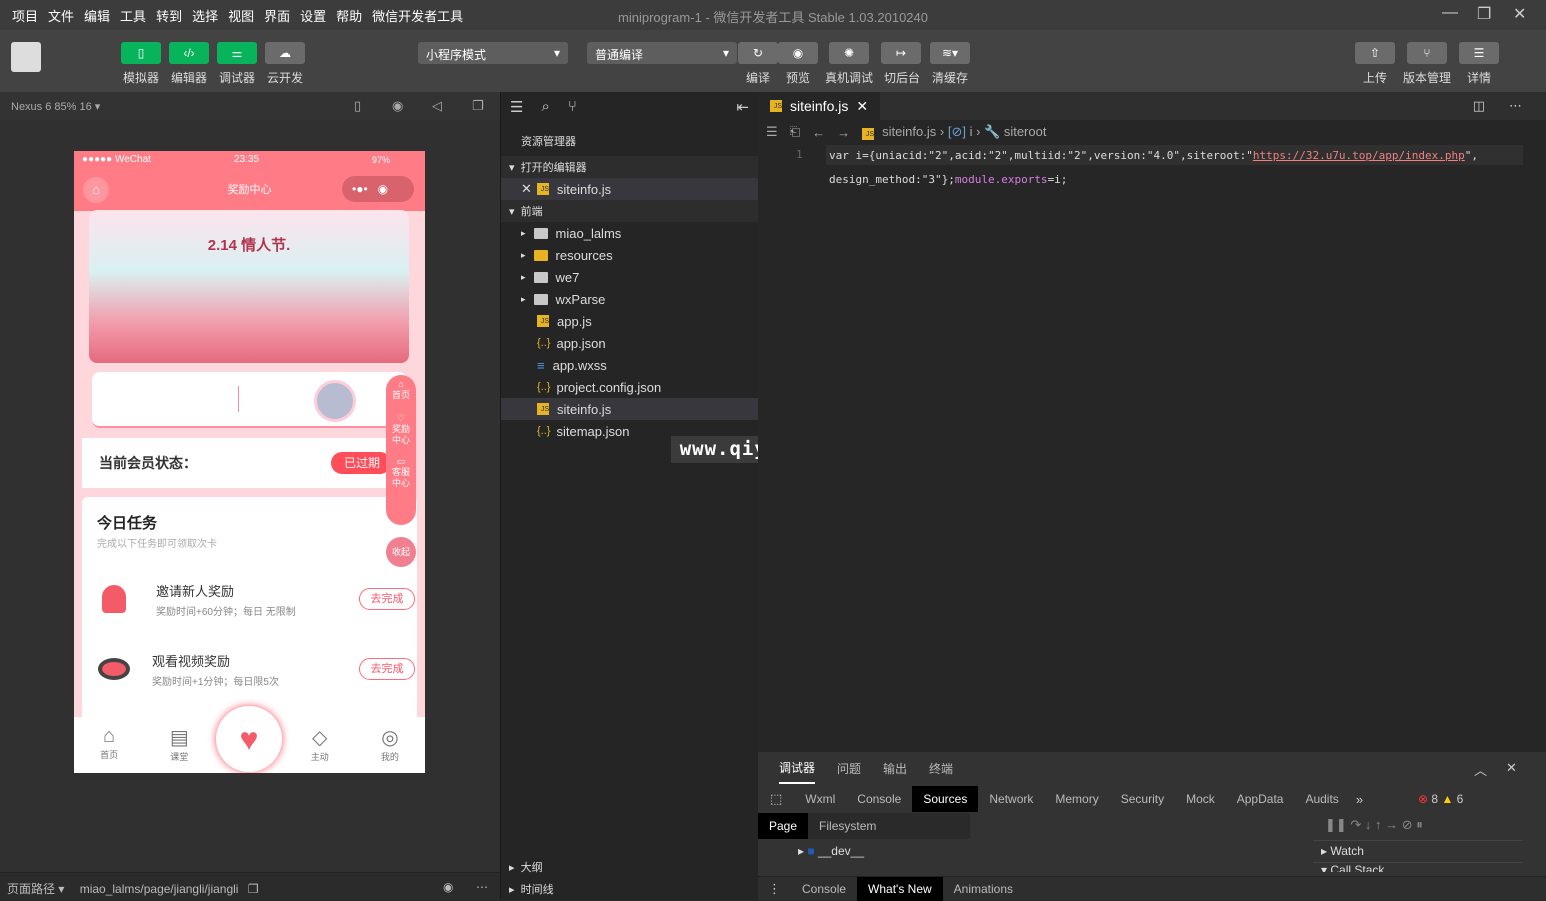 The image size is (1546, 901). I want to click on menu-item: 微信开发者工具, so click(417, 15).